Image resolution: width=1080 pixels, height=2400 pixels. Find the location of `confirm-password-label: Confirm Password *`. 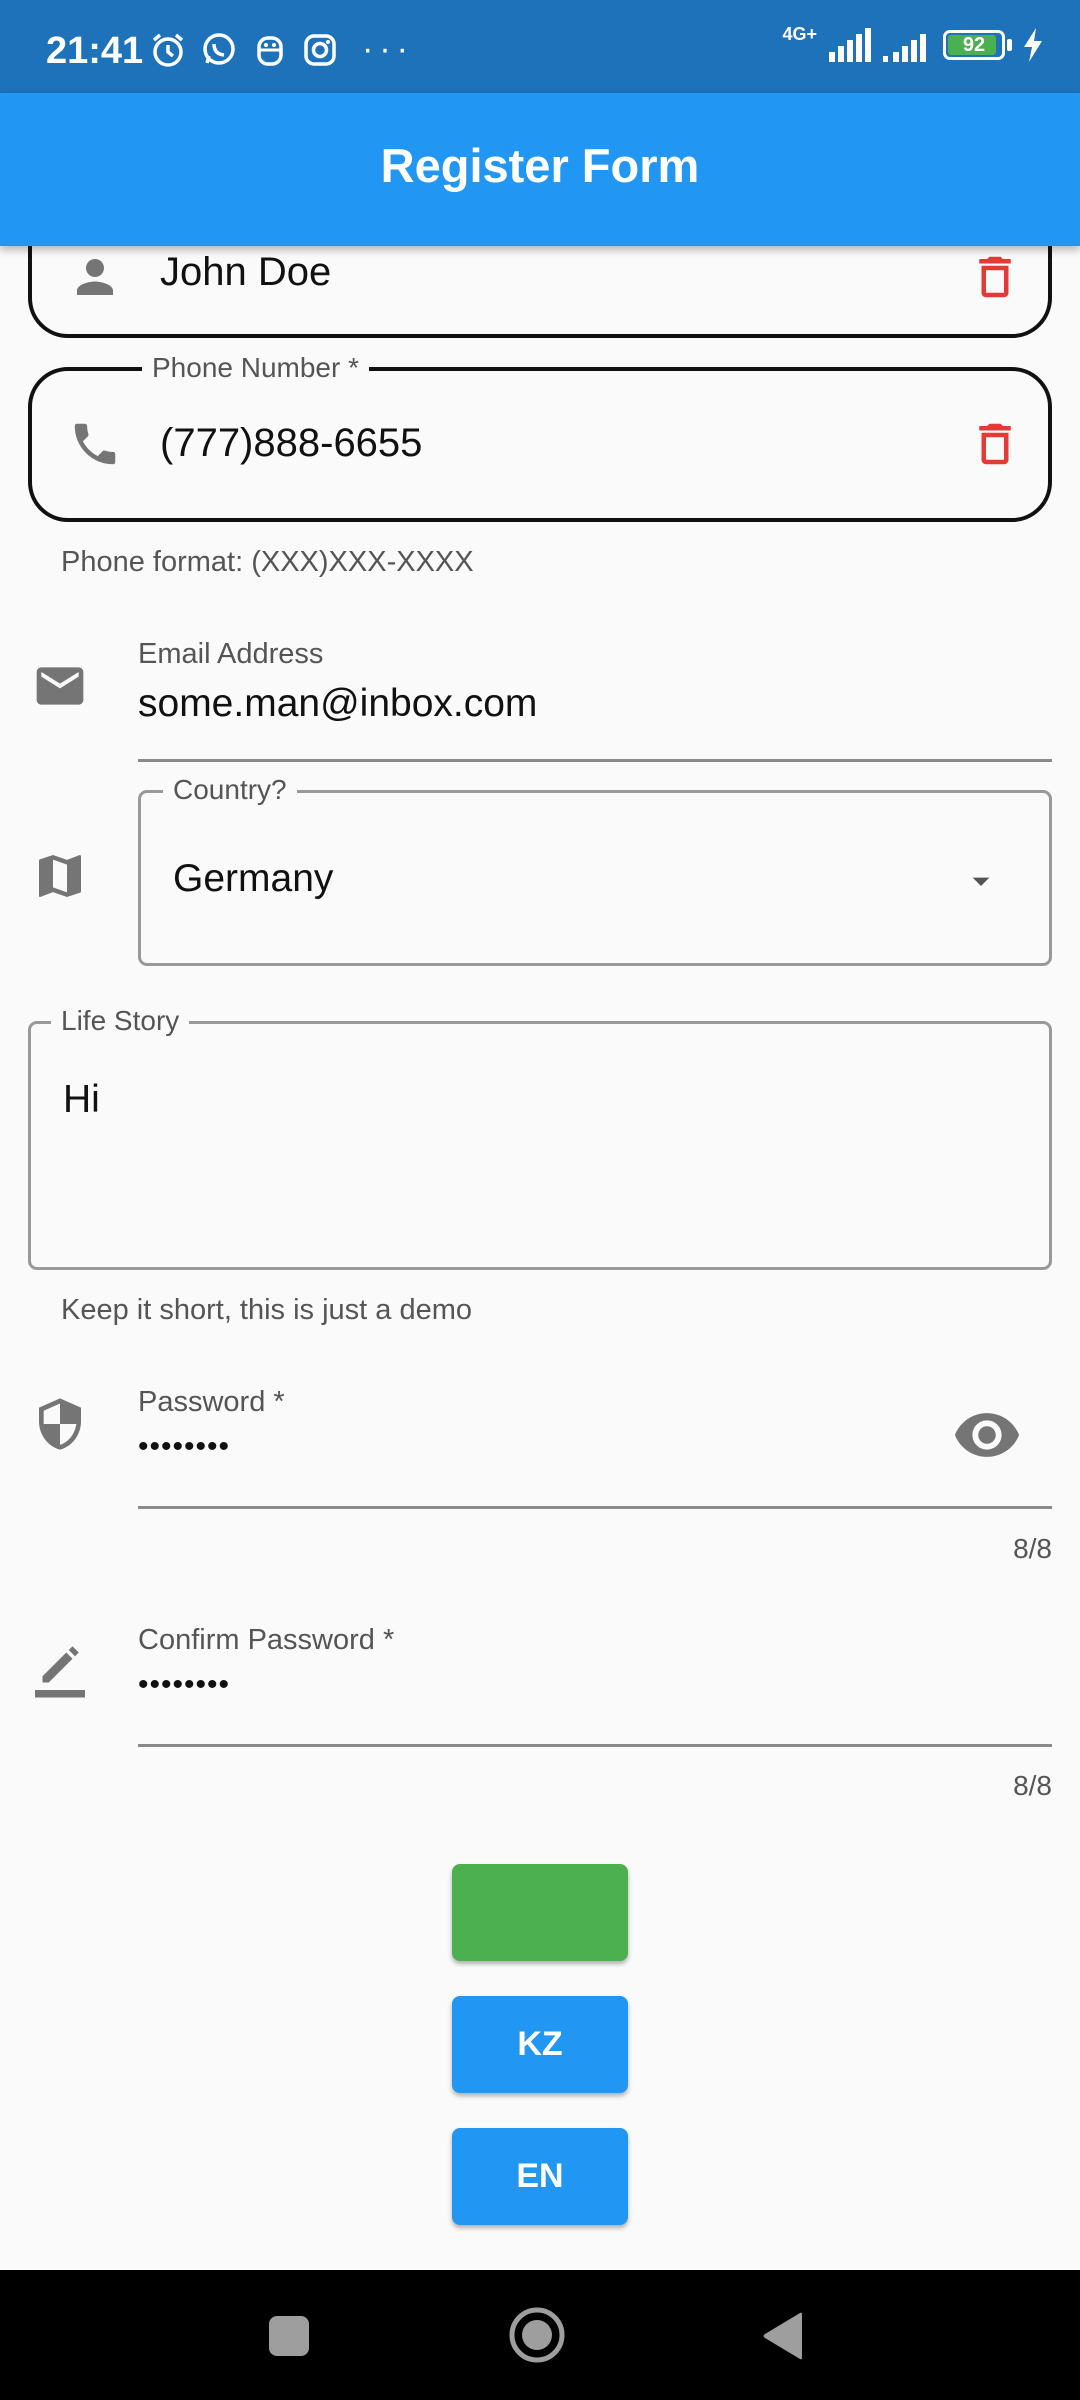

confirm-password-label: Confirm Password * is located at coordinates (266, 1640).